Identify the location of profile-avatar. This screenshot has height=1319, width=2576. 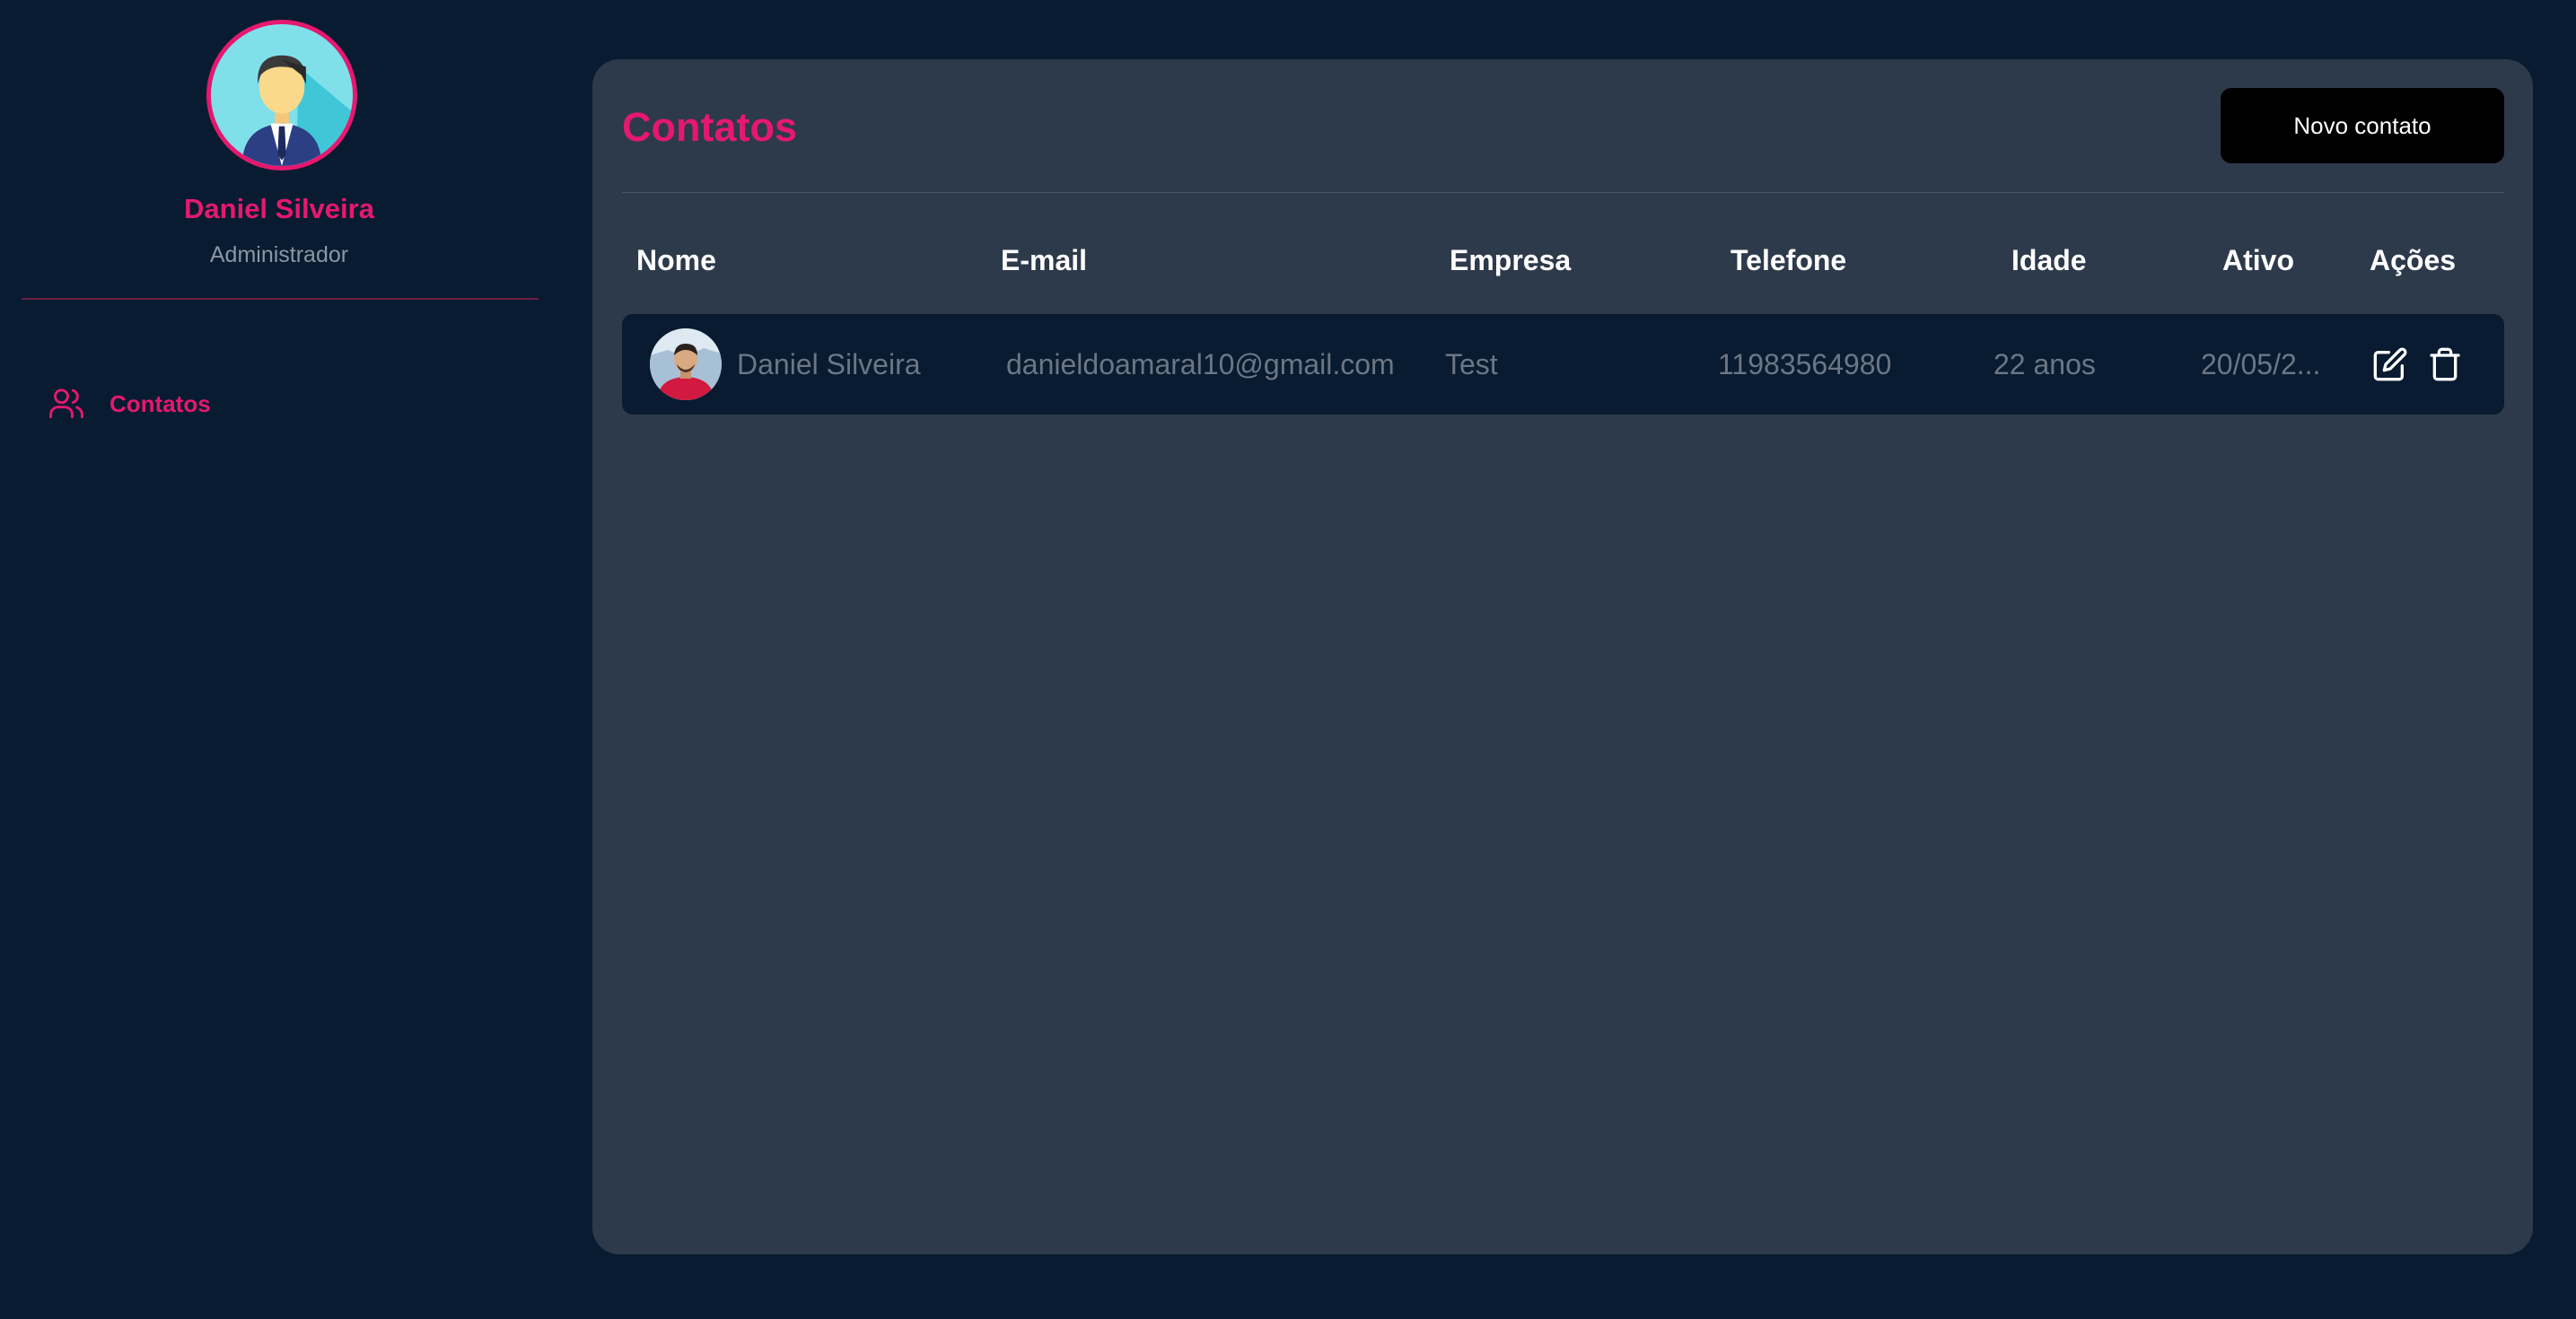
(281, 95).